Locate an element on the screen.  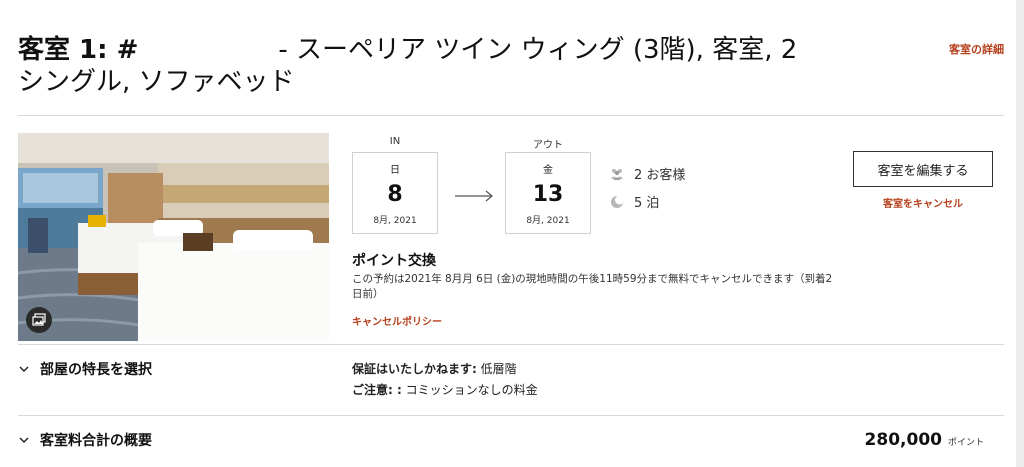
checkin-date: 日 8 8月, 2021 is located at coordinates (395, 193).